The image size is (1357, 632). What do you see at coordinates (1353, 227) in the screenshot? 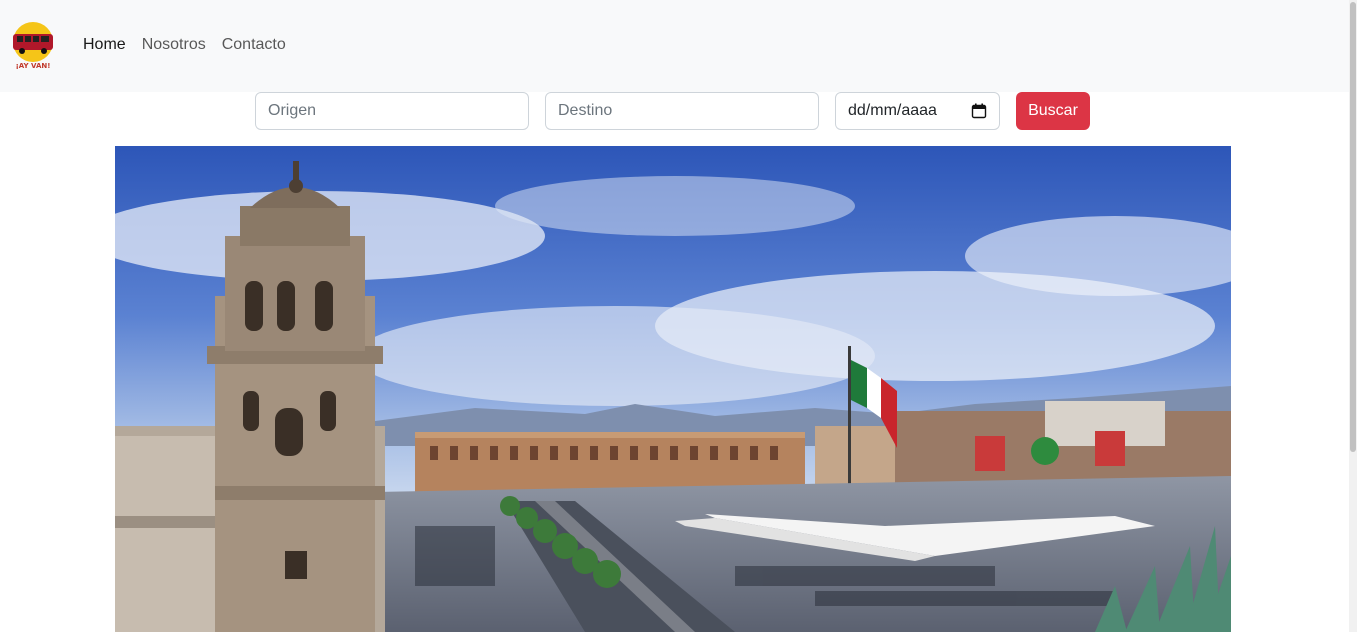
I see `scrollbar-thumb` at bounding box center [1353, 227].